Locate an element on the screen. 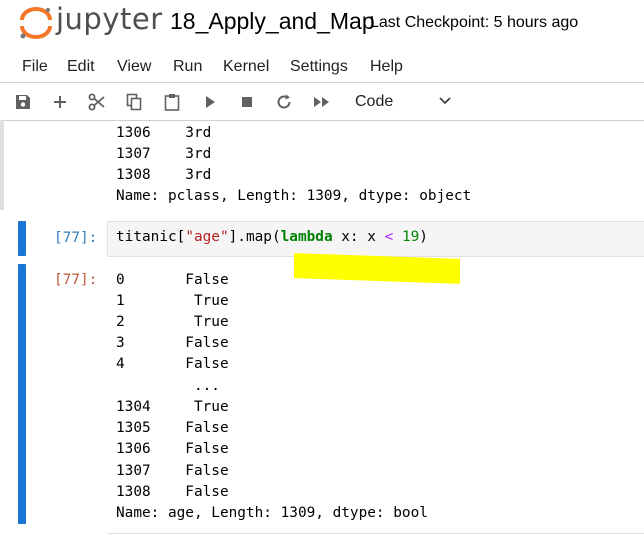  output-line: Name: age, Length: 1309, dtype: bool is located at coordinates (272, 513).